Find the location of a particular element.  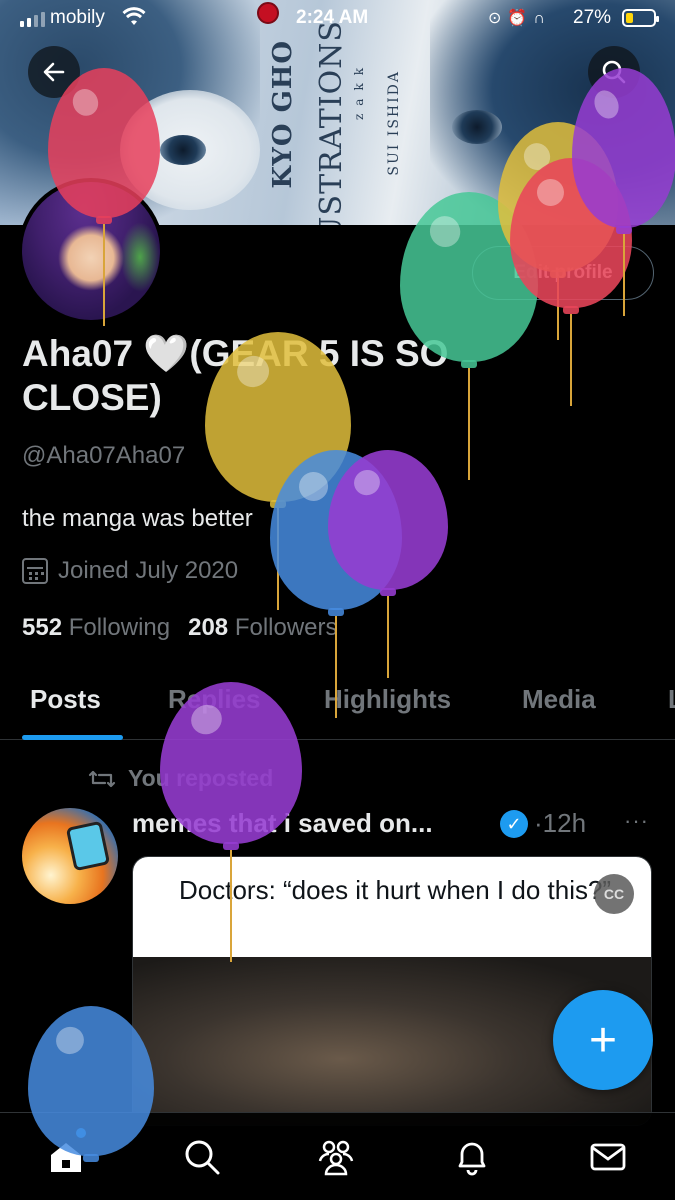

banner-title-line: SUI ISHIDA is located at coordinates (394, 123).